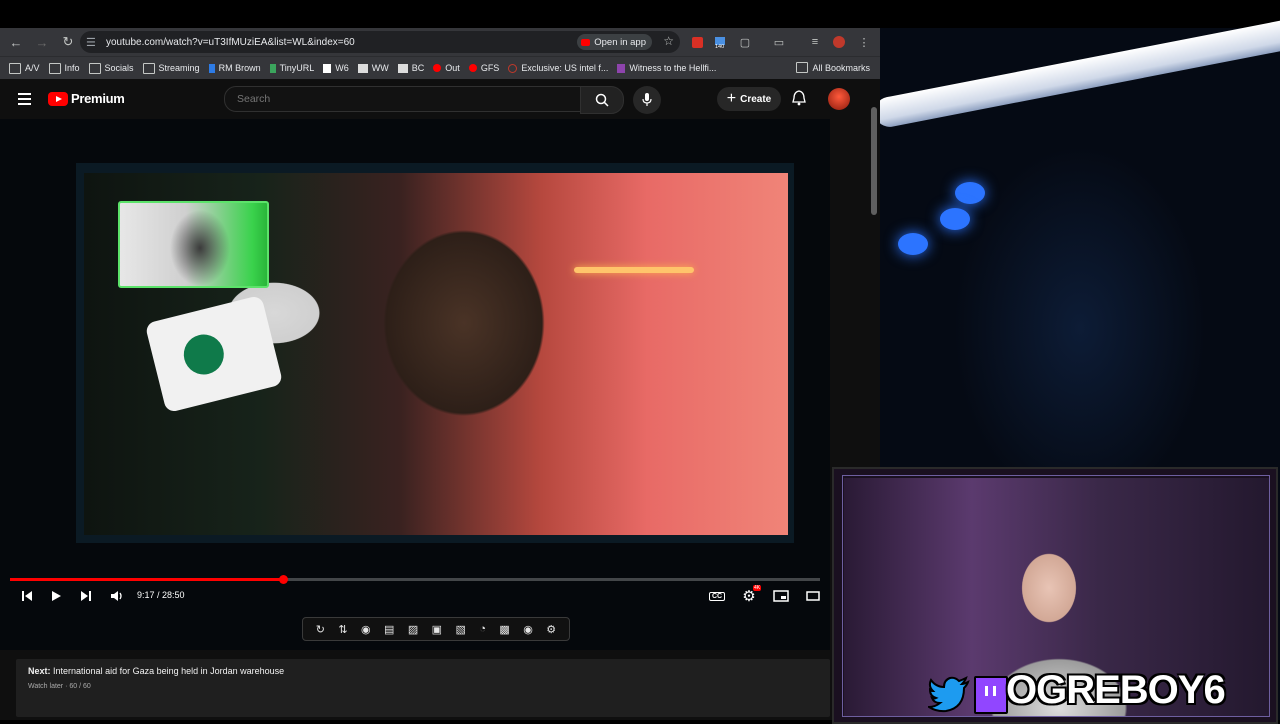  Describe the element at coordinates (117, 596) in the screenshot. I see `volume-button` at that location.